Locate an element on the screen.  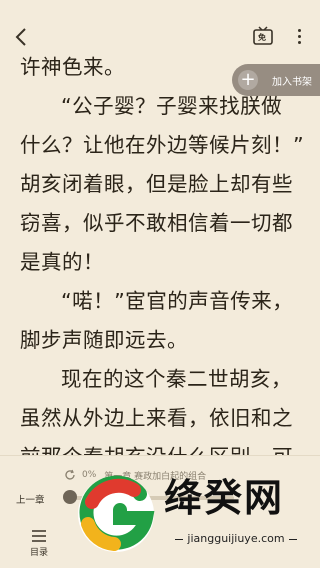
site-logo-icon is located at coordinates (116, 513).